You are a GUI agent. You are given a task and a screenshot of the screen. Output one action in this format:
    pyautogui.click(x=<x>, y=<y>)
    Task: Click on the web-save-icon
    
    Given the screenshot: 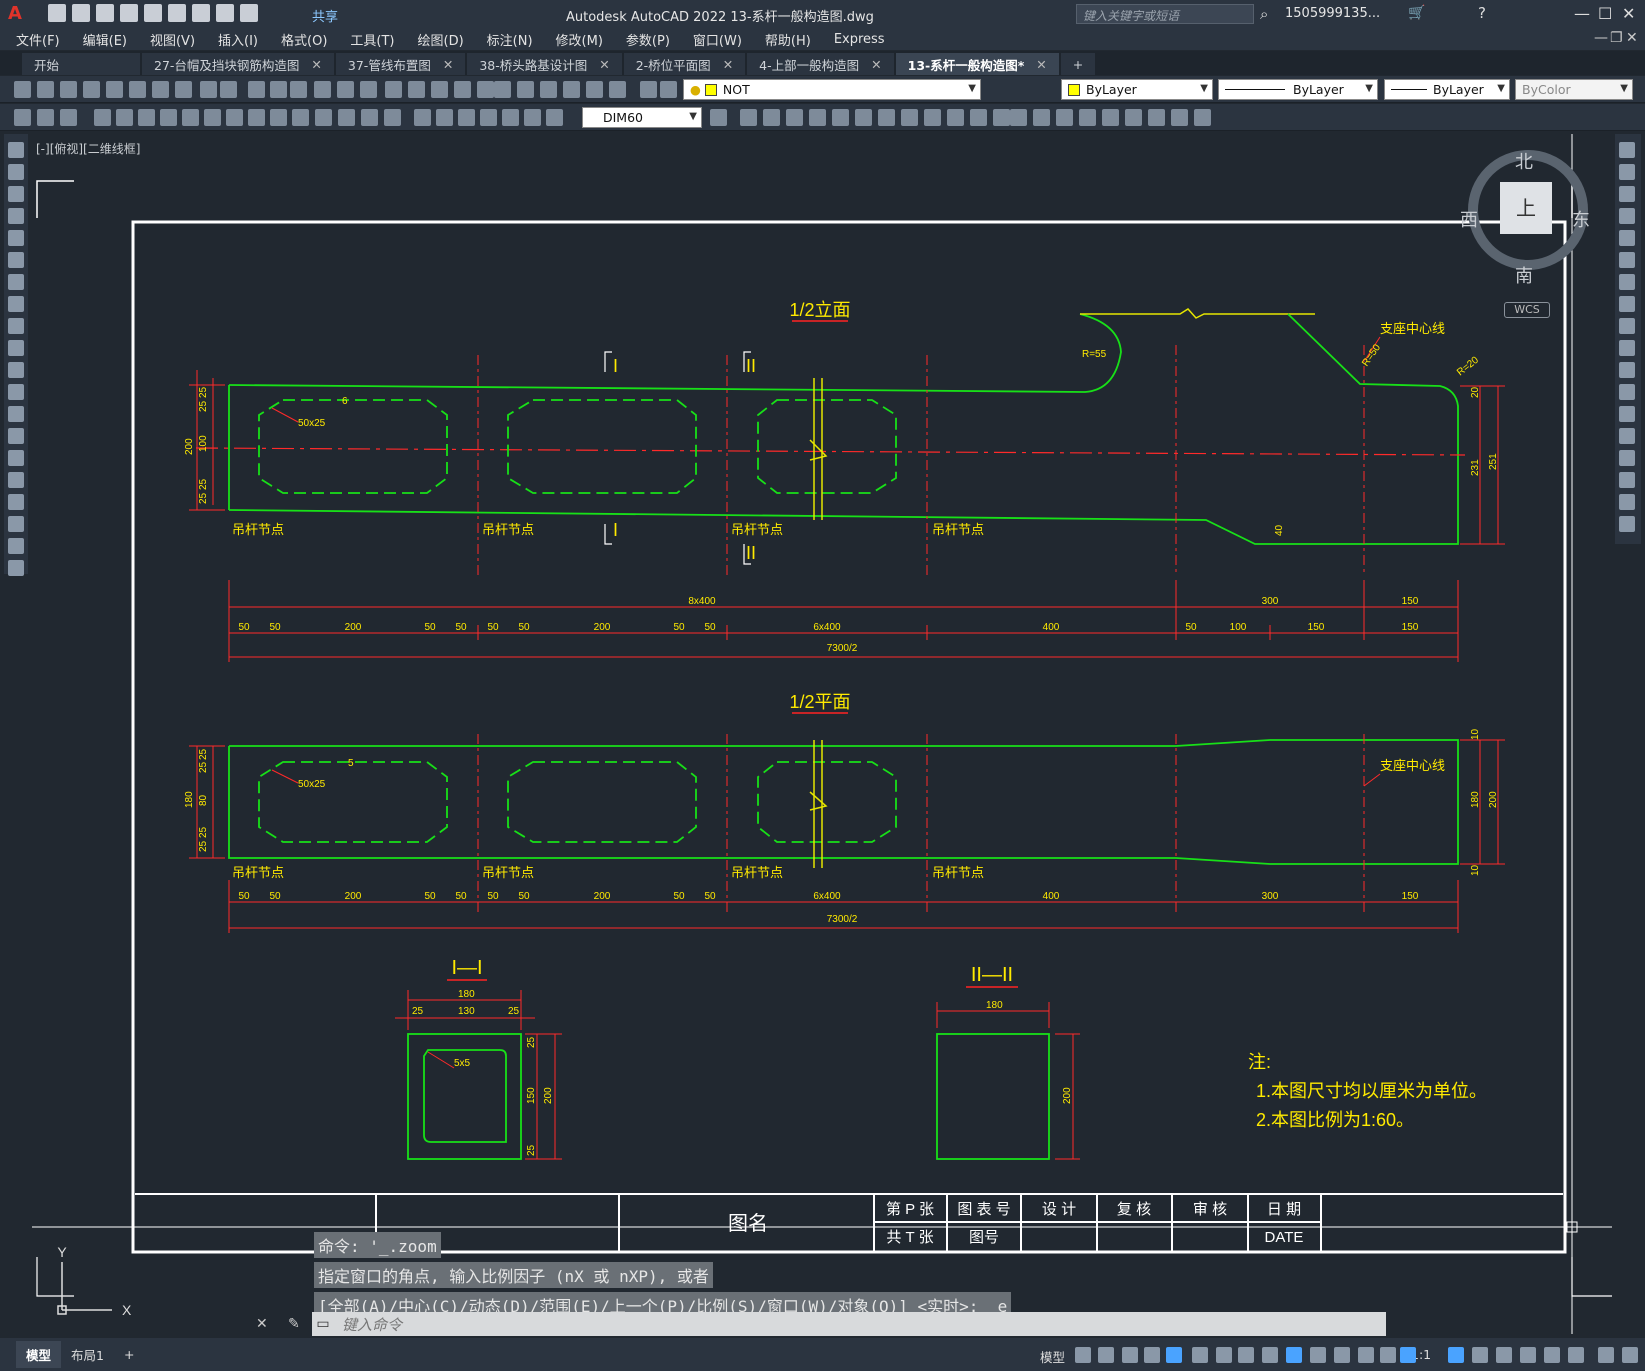 What is the action you would take?
    pyautogui.click(x=177, y=13)
    